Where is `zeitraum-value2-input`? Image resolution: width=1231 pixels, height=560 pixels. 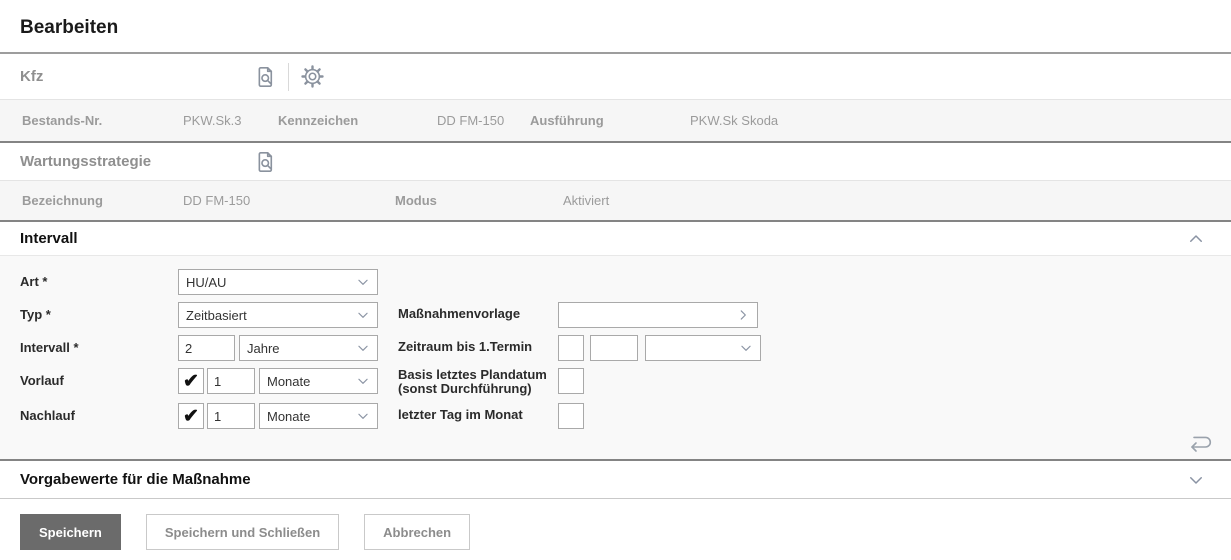 zeitraum-value2-input is located at coordinates (614, 348).